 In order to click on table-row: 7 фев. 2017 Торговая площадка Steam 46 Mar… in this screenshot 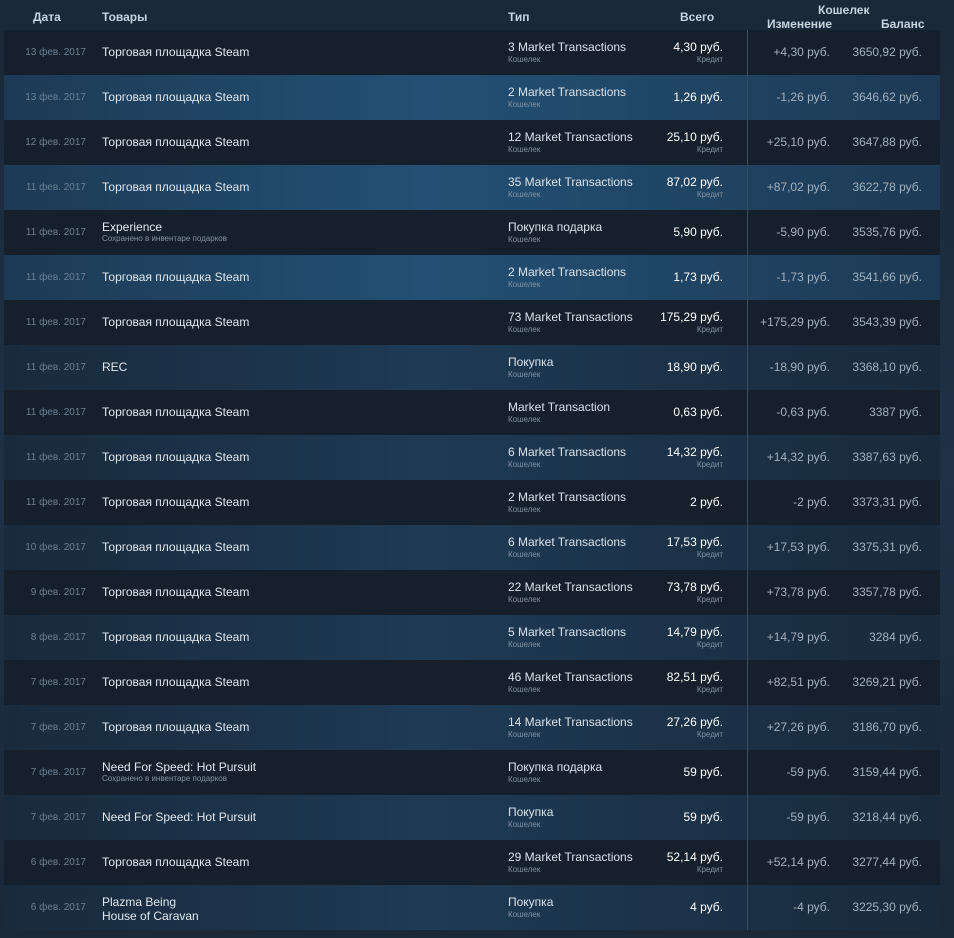, I will do `click(472, 682)`.